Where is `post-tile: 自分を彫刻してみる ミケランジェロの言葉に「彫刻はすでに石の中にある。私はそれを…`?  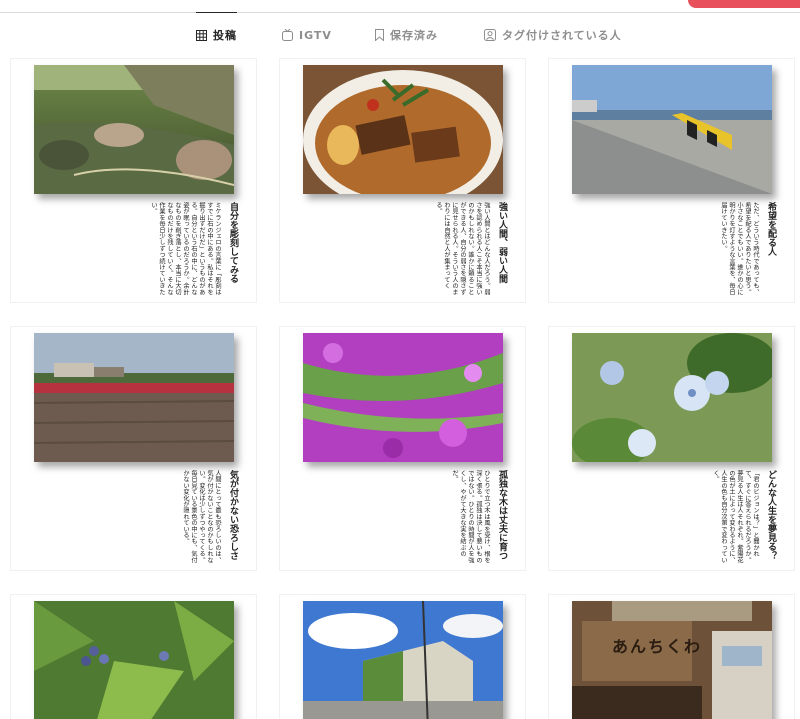
post-tile: 自分を彫刻してみる ミケランジェロの言葉に「彫刻はすでに石の中にある。私はそれを… is located at coordinates (133, 180).